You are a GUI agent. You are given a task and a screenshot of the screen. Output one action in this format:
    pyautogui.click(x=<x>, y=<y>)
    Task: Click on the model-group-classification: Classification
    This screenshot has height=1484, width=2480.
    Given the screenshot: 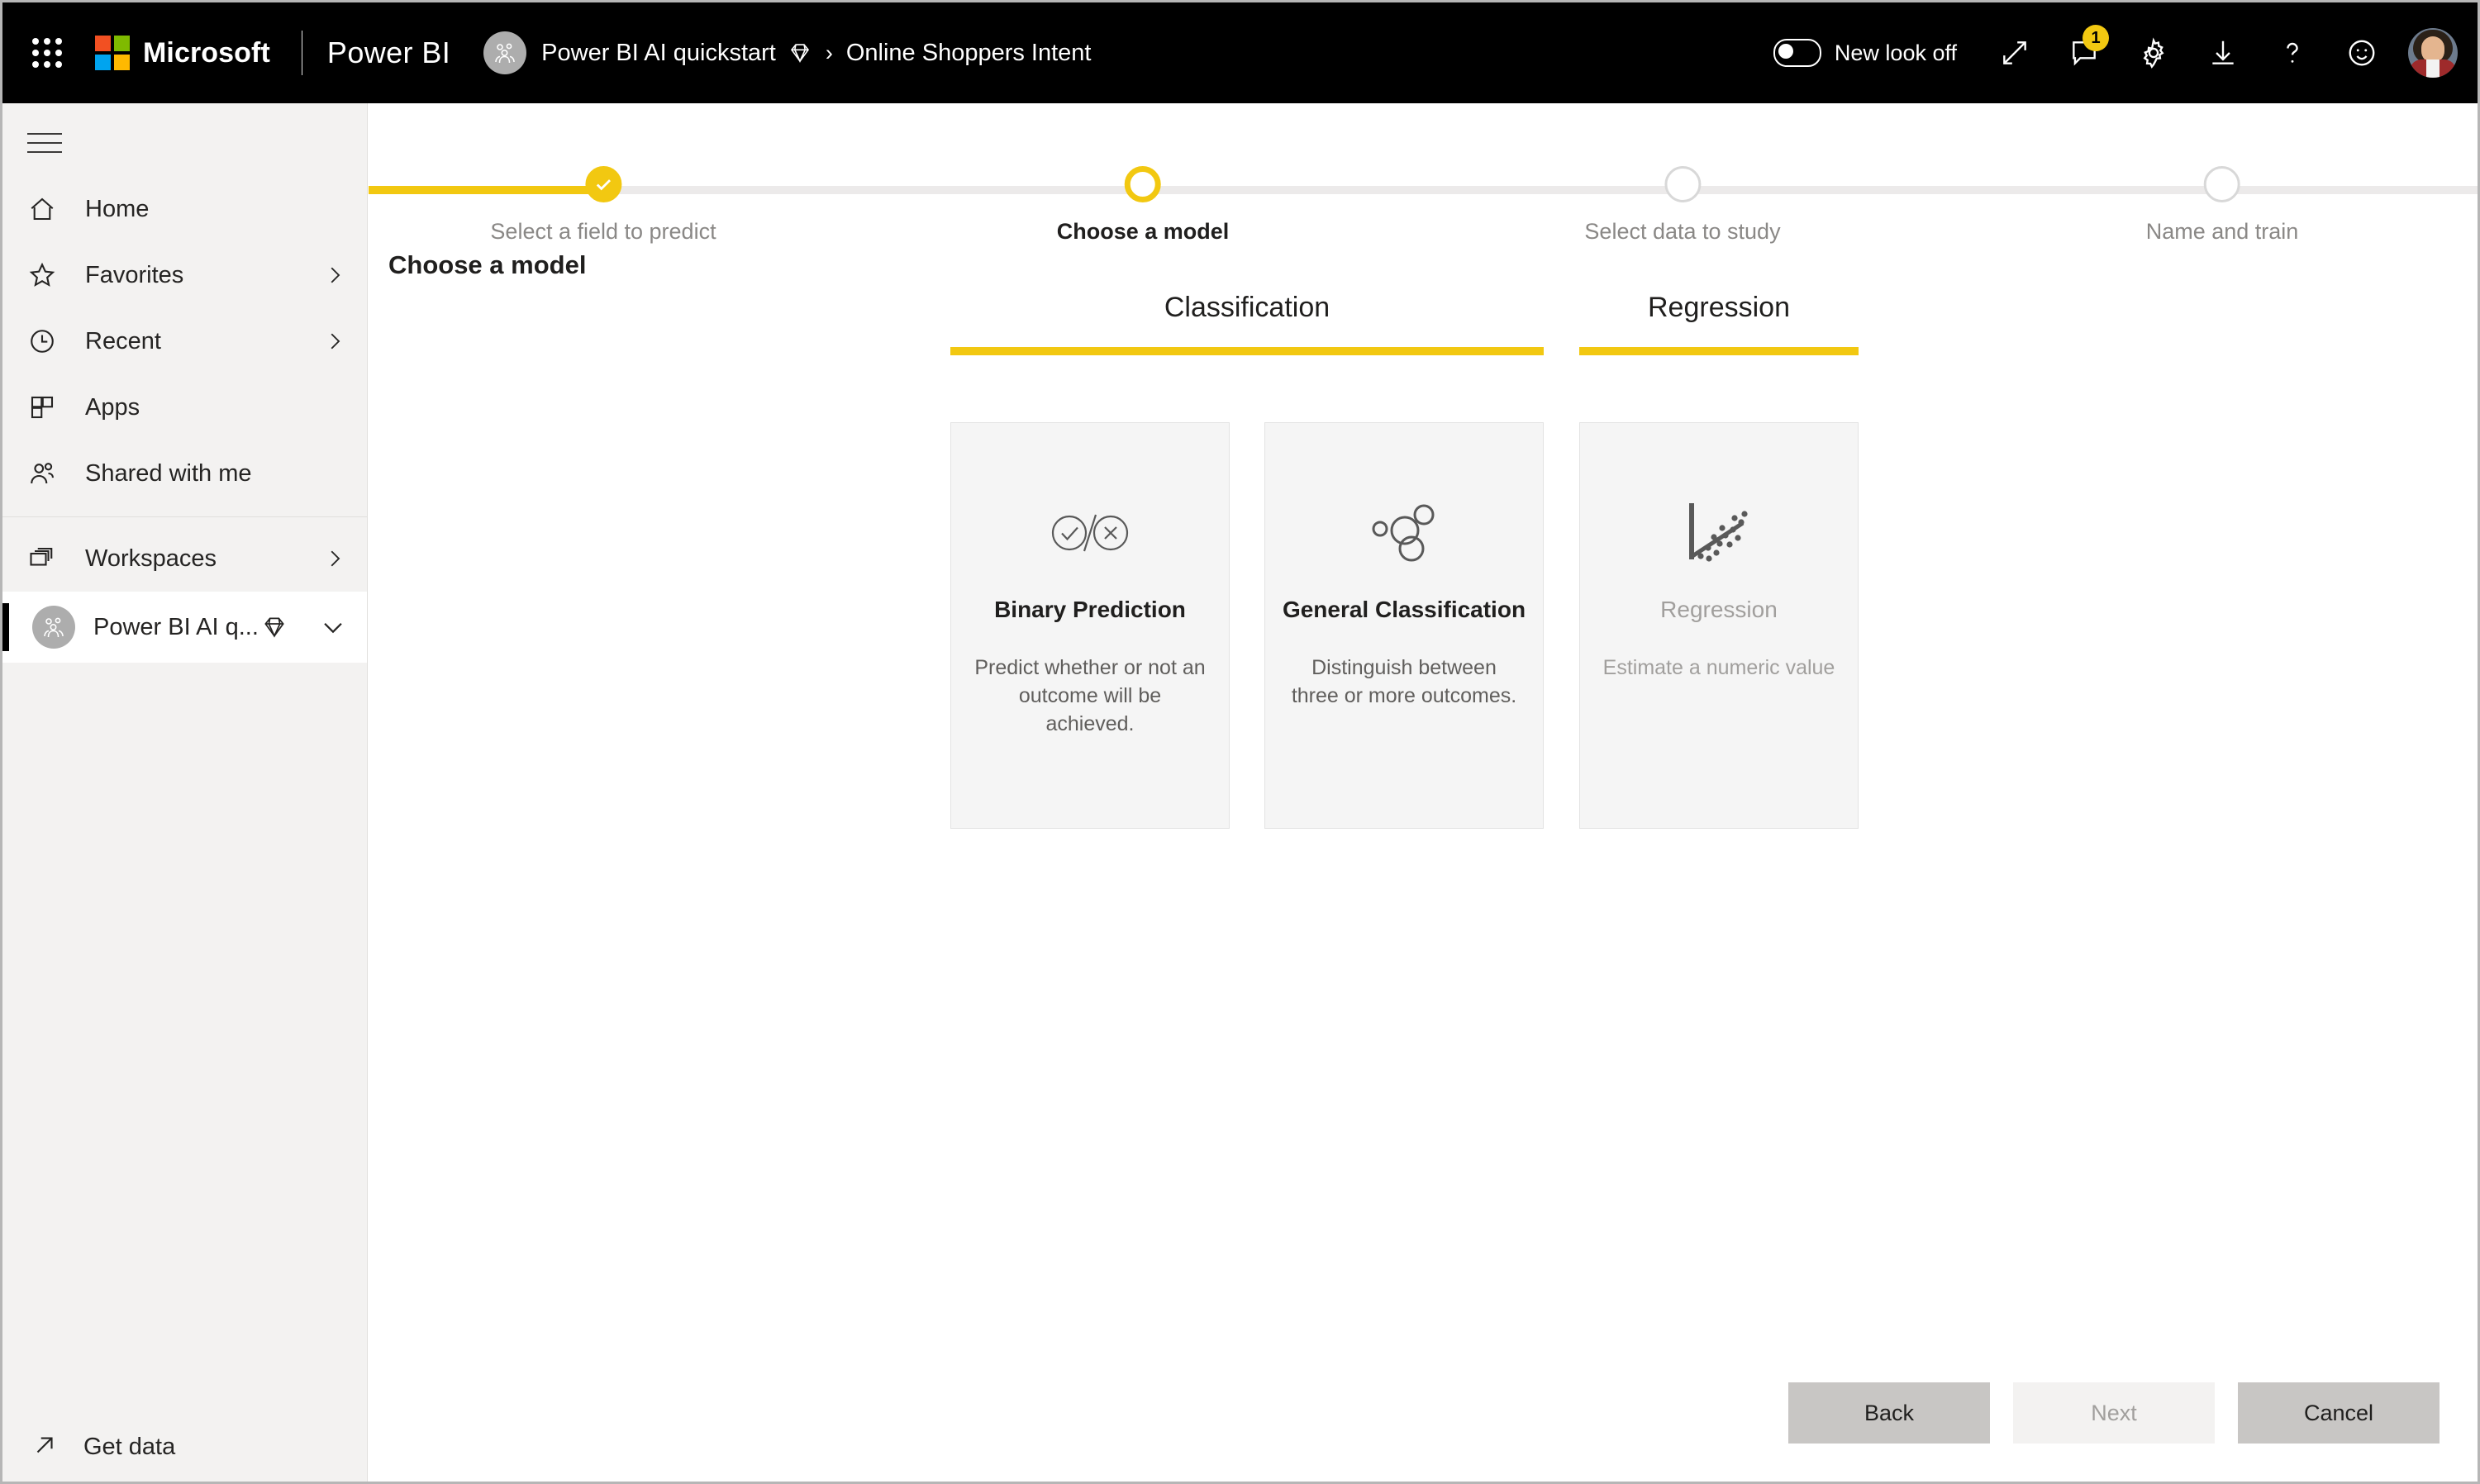 What is the action you would take?
    pyautogui.click(x=1247, y=323)
    